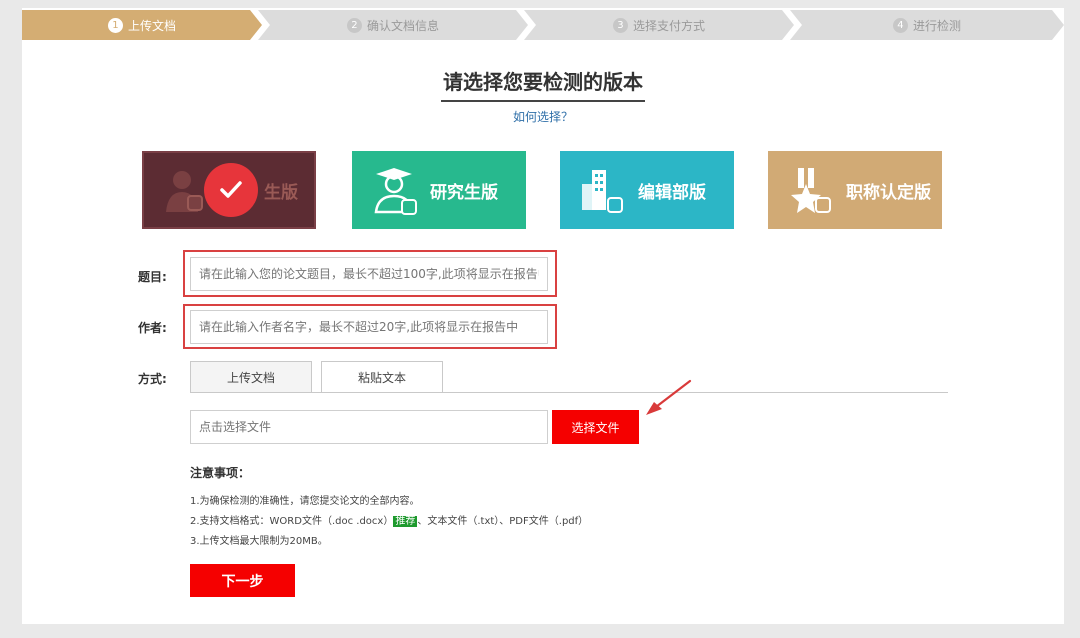  What do you see at coordinates (242, 580) in the screenshot?
I see `next-step-button: 下一步` at bounding box center [242, 580].